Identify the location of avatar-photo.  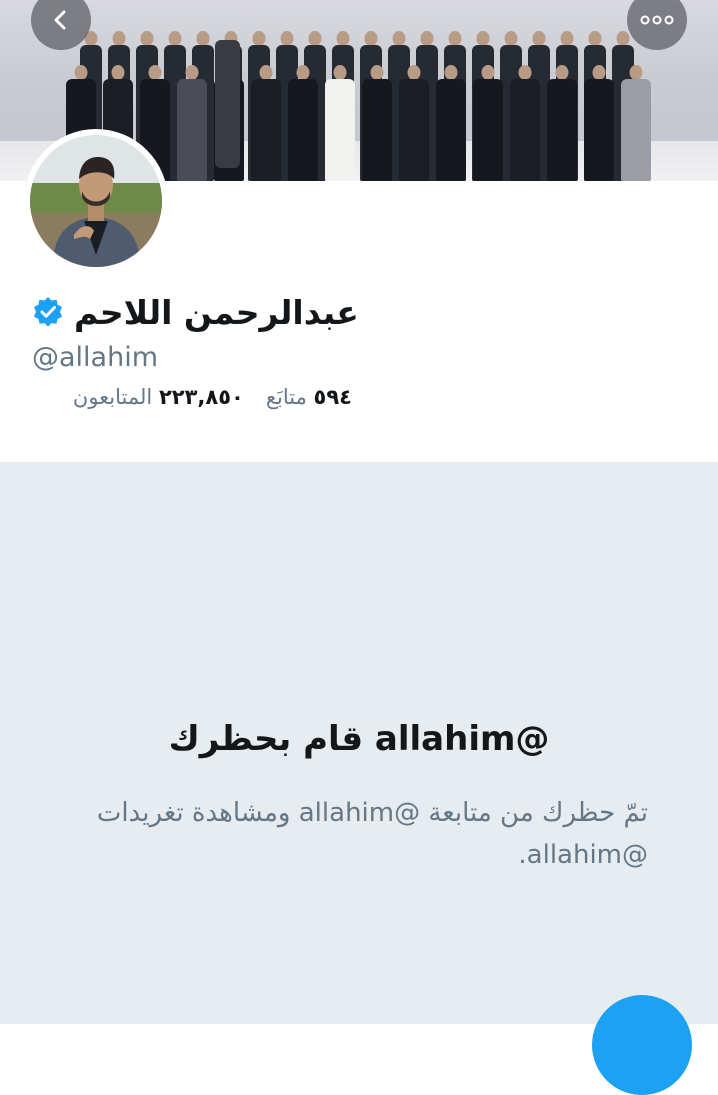
(96, 201).